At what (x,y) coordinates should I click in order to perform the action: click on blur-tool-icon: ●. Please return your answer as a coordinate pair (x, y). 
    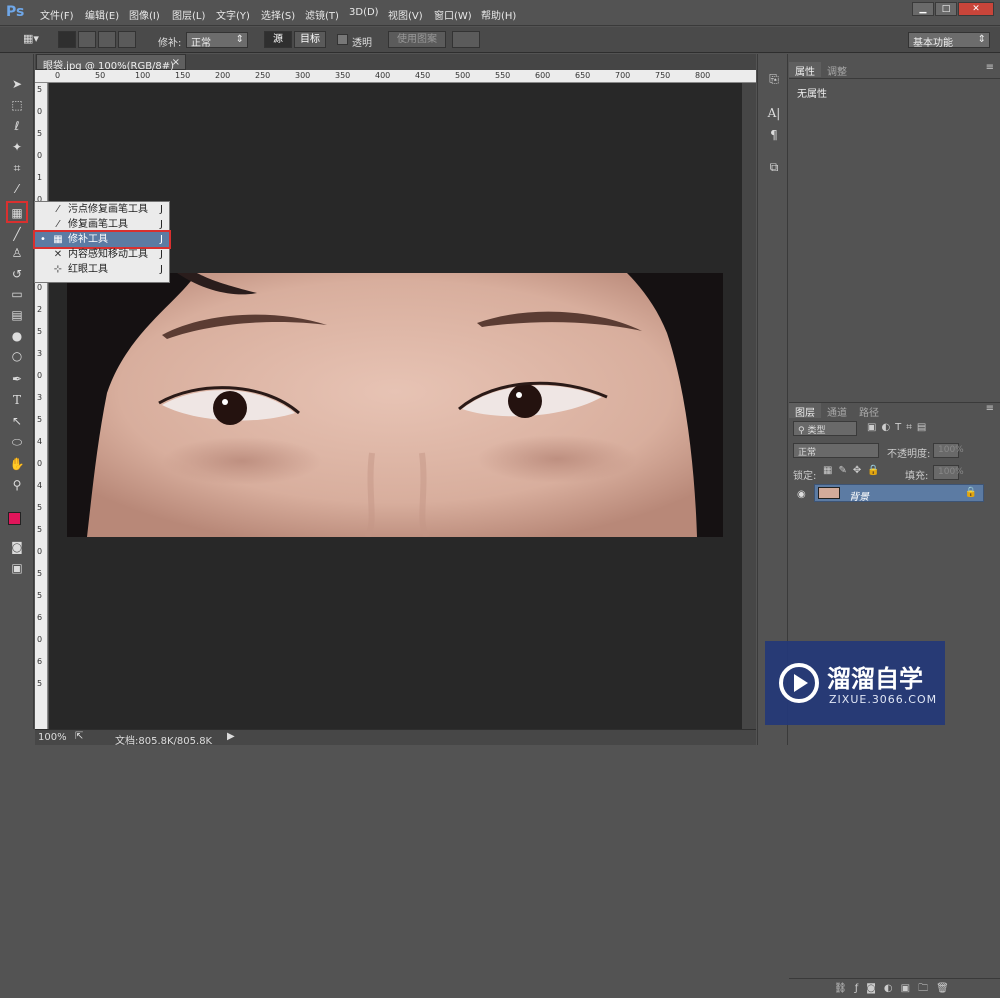
    Looking at the image, I should click on (17, 336).